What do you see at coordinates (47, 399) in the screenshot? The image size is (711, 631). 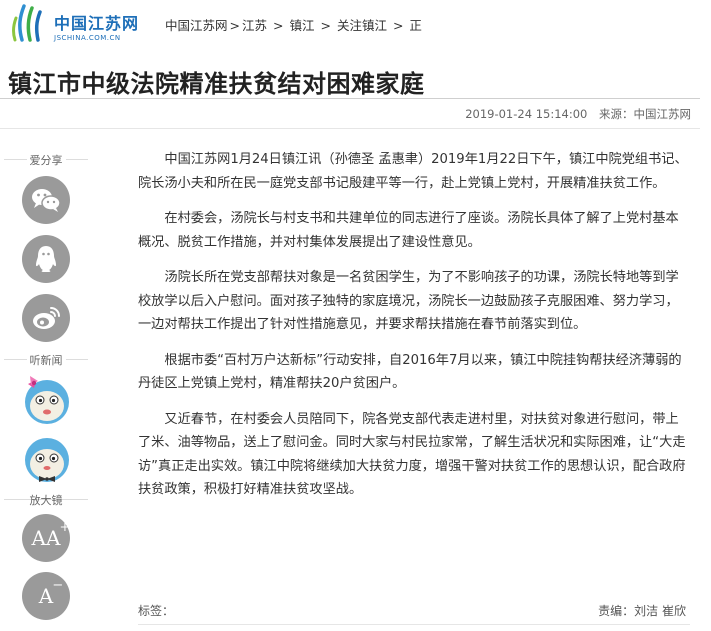 I see `listen-female-voice-mascot-icon` at bounding box center [47, 399].